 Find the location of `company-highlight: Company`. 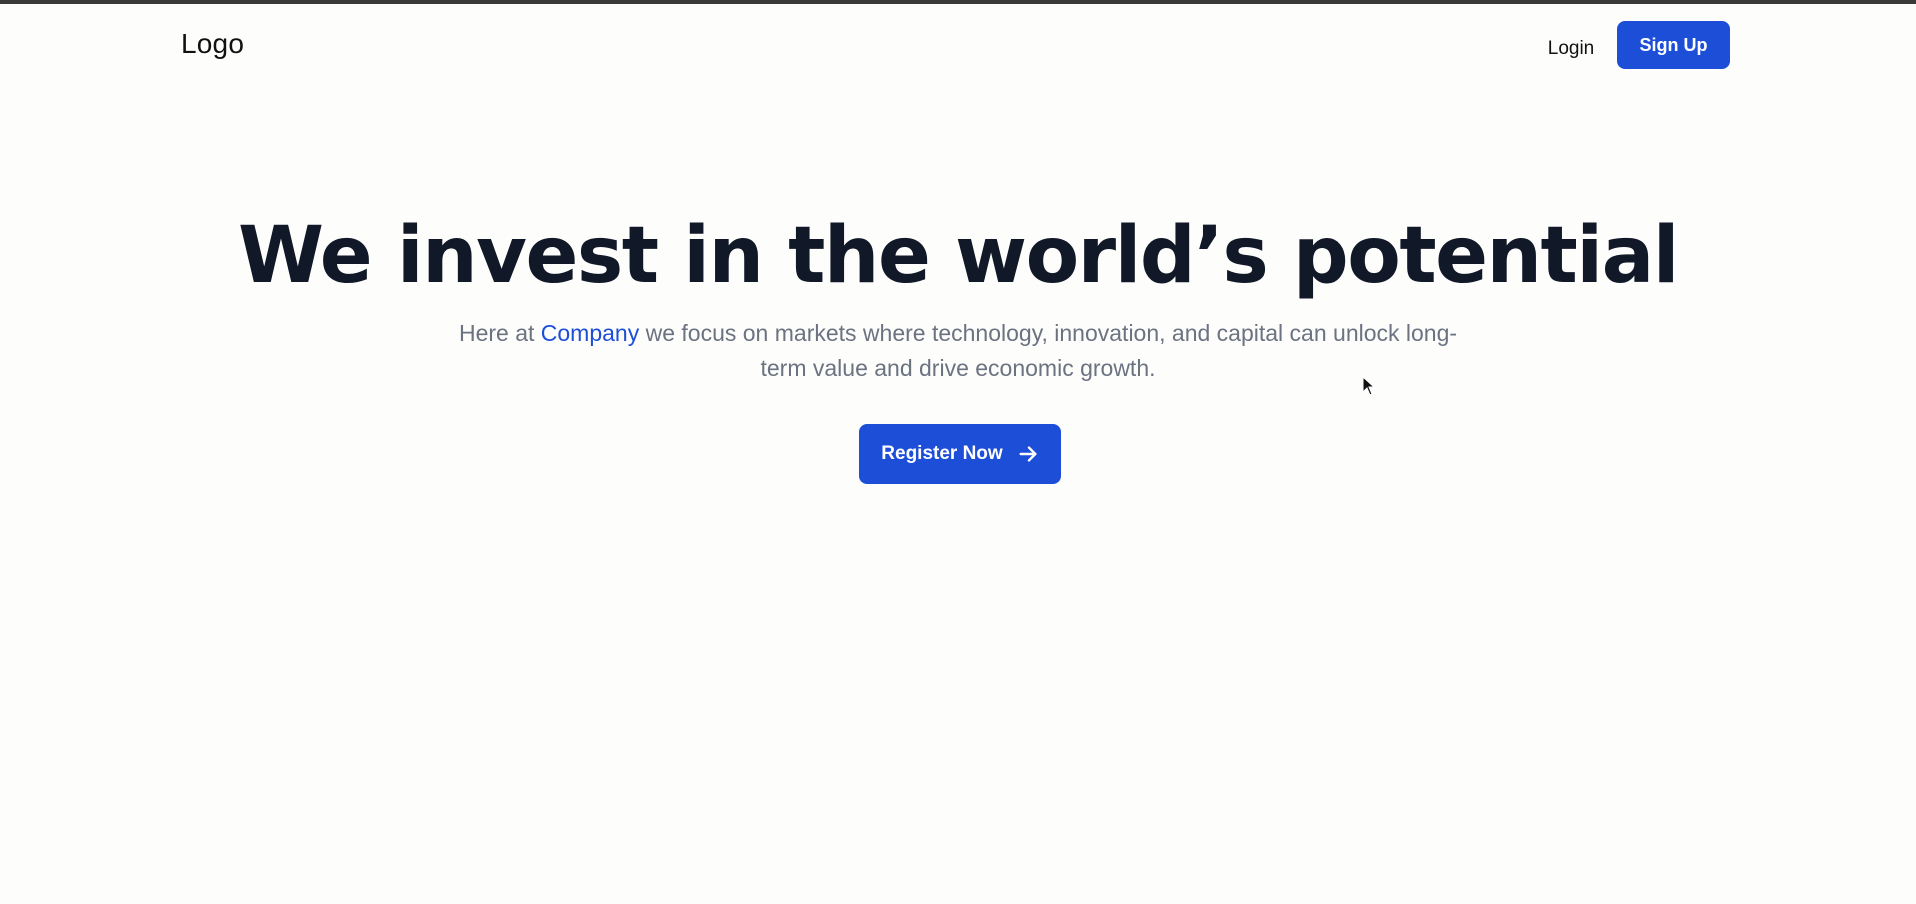

company-highlight: Company is located at coordinates (590, 333).